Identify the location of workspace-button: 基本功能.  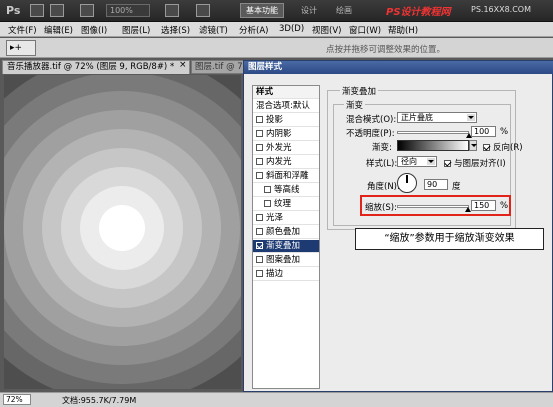
(262, 10).